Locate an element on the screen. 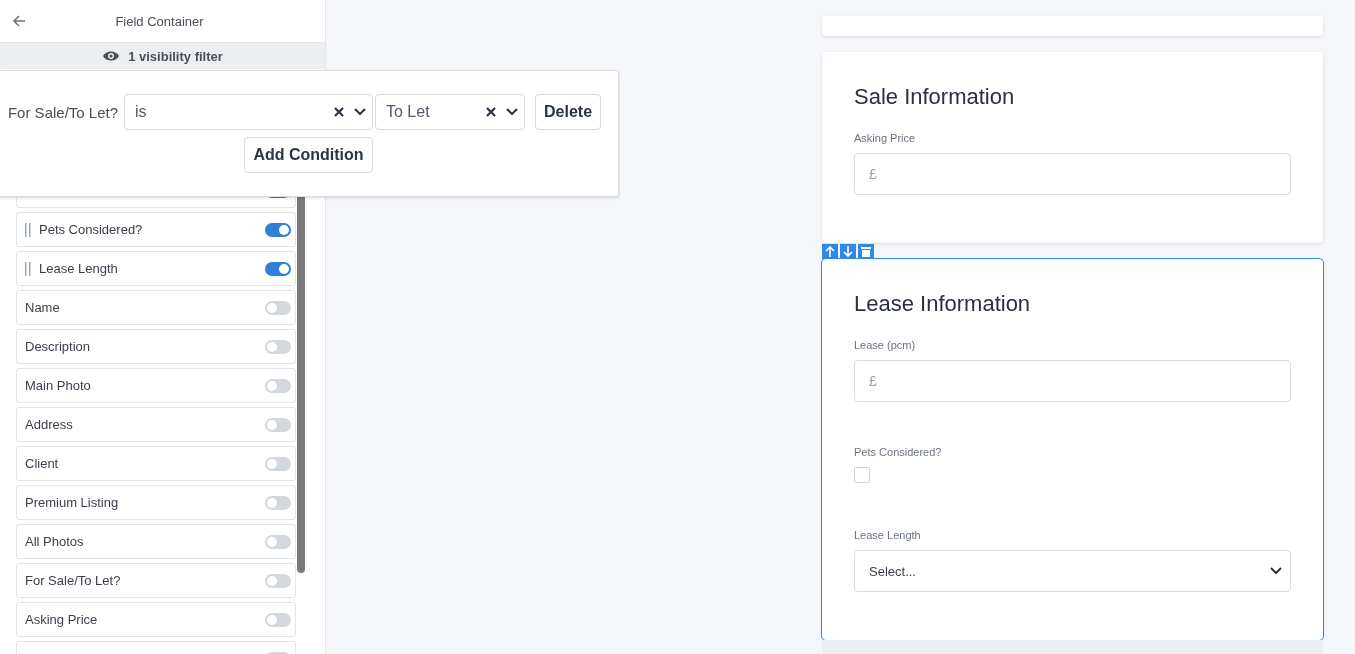 This screenshot has height=654, width=1355. field-row: Main Photo is located at coordinates (156, 385).